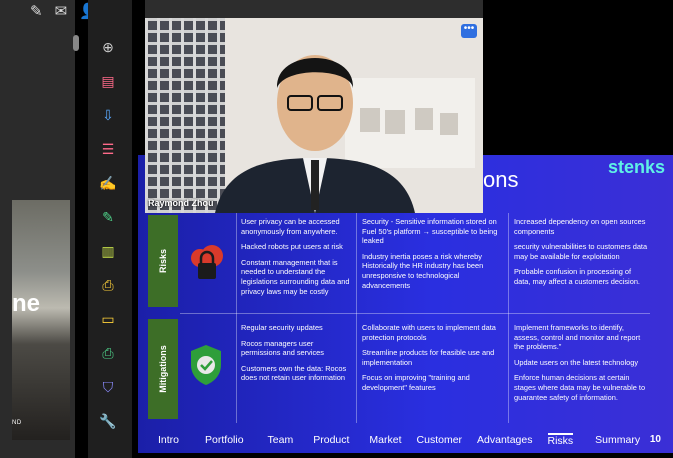 This screenshot has height=458, width=673. I want to click on print-icon: ⎙, so click(108, 353).